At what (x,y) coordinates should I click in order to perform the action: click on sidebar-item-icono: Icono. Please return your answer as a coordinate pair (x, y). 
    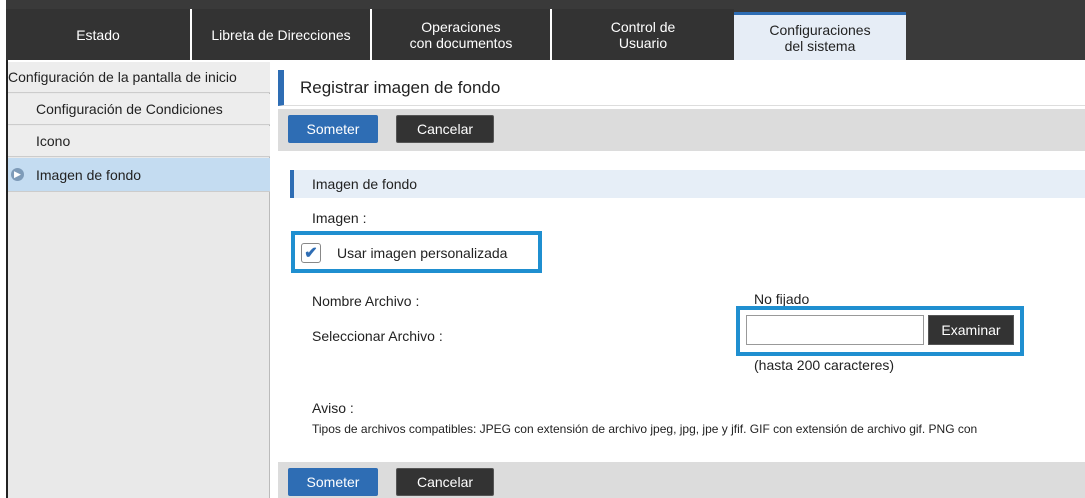
    Looking at the image, I should click on (139, 141).